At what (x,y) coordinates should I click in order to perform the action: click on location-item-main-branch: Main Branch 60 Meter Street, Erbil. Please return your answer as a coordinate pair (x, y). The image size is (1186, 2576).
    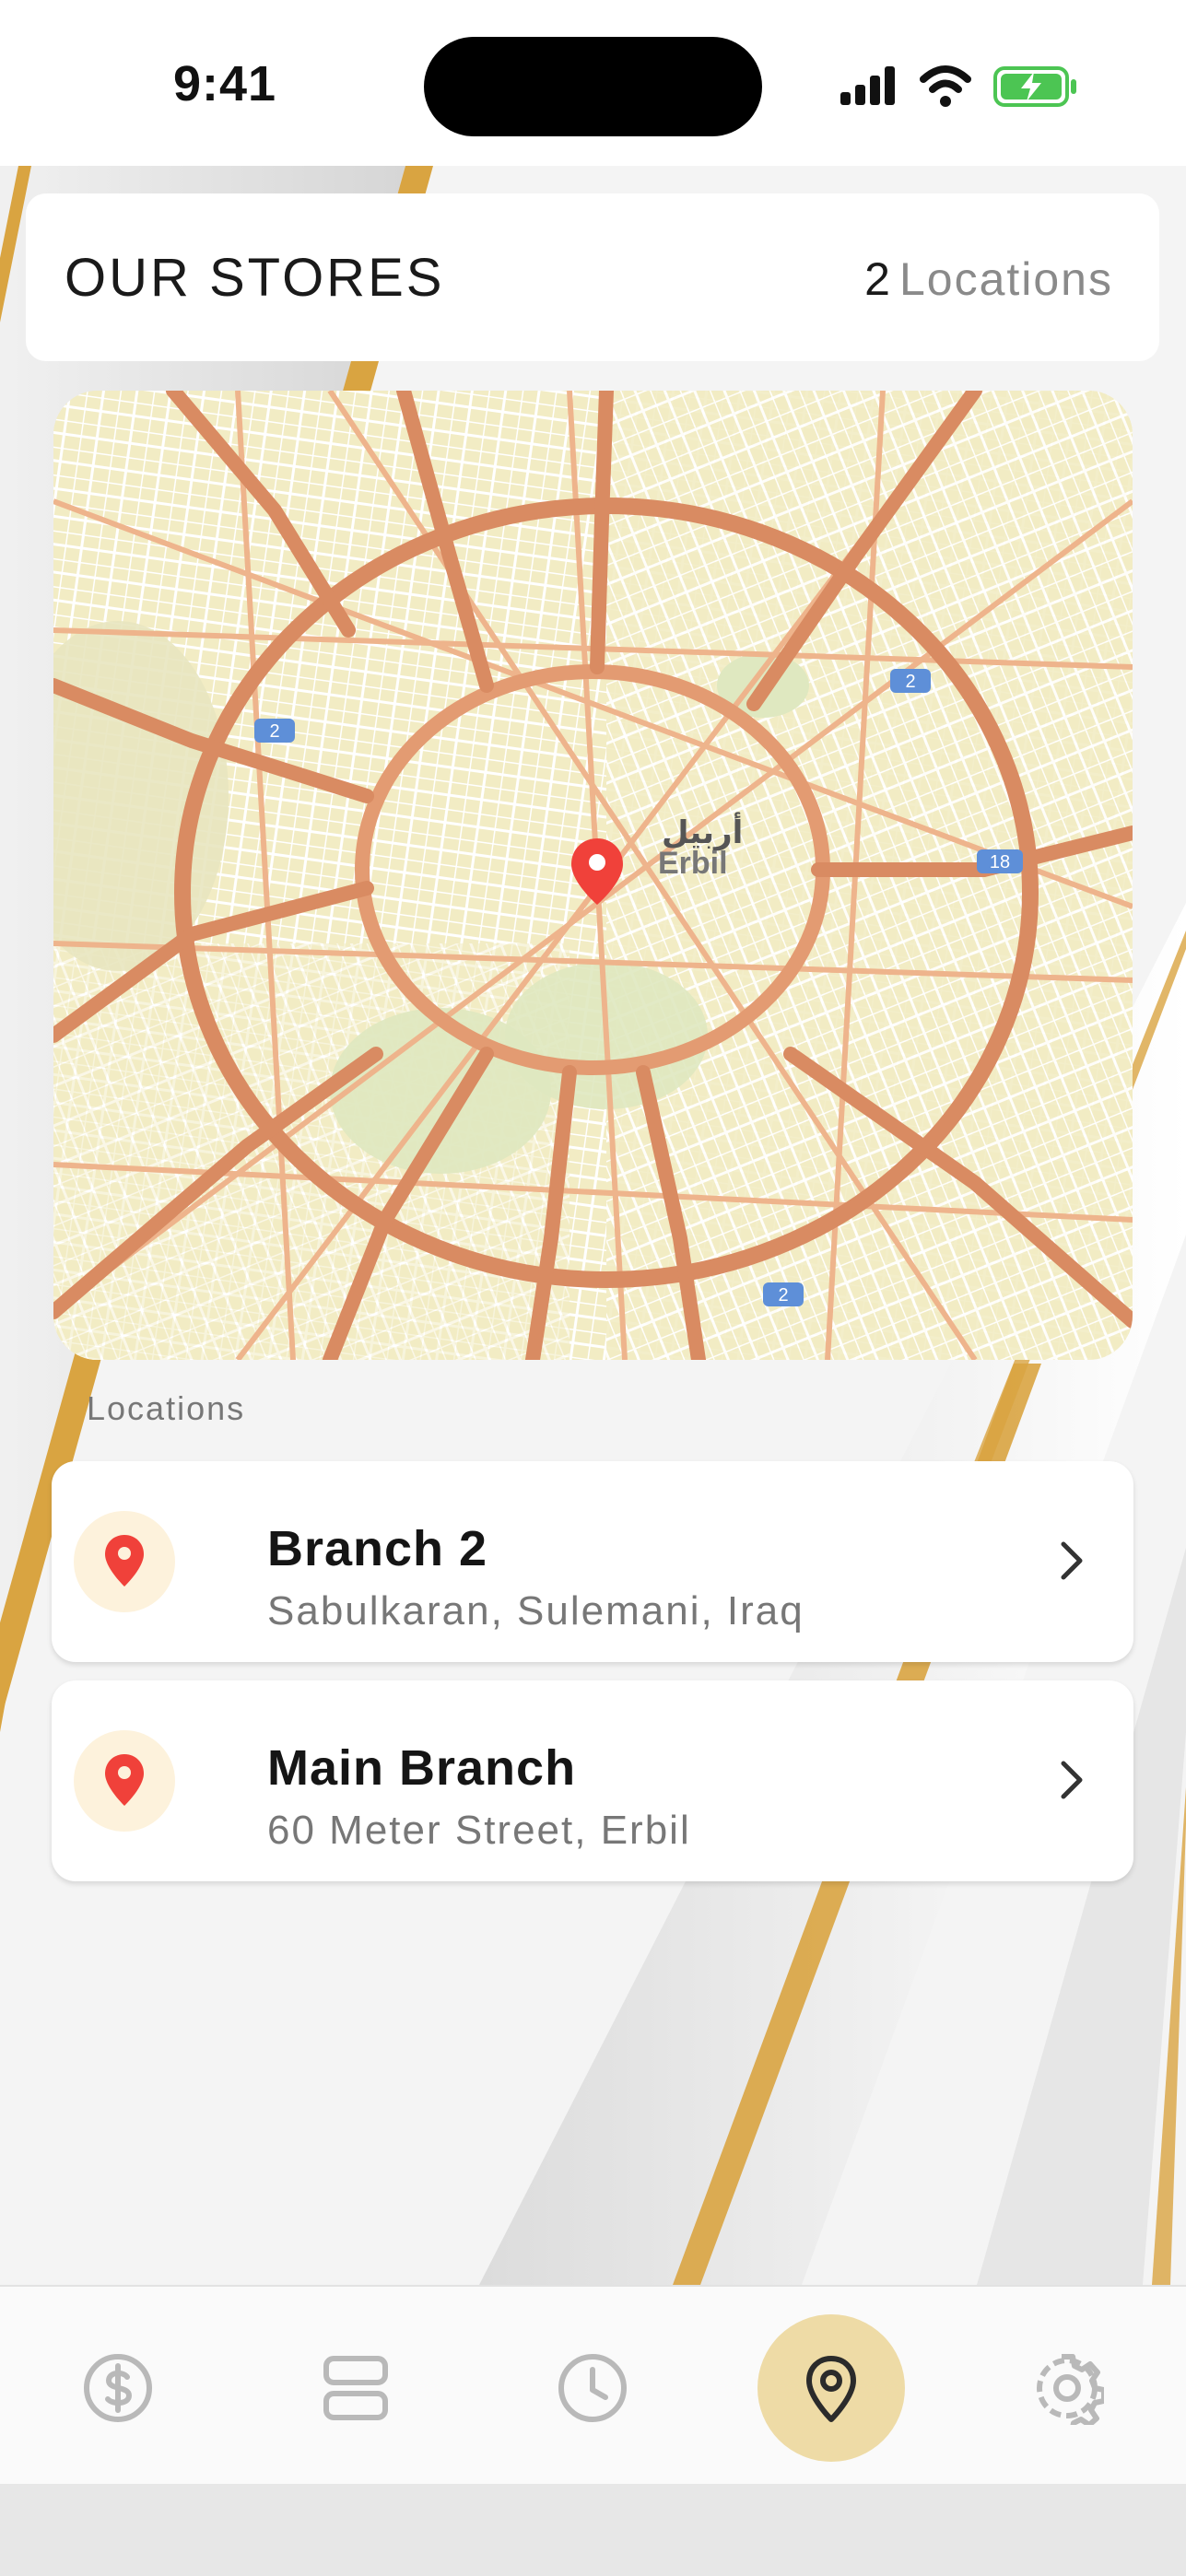
    Looking at the image, I should click on (592, 1780).